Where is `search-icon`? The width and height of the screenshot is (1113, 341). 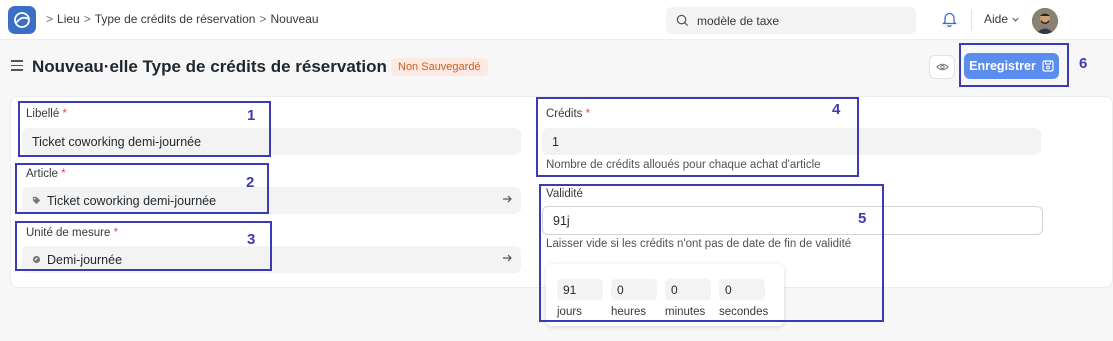 search-icon is located at coordinates (682, 20).